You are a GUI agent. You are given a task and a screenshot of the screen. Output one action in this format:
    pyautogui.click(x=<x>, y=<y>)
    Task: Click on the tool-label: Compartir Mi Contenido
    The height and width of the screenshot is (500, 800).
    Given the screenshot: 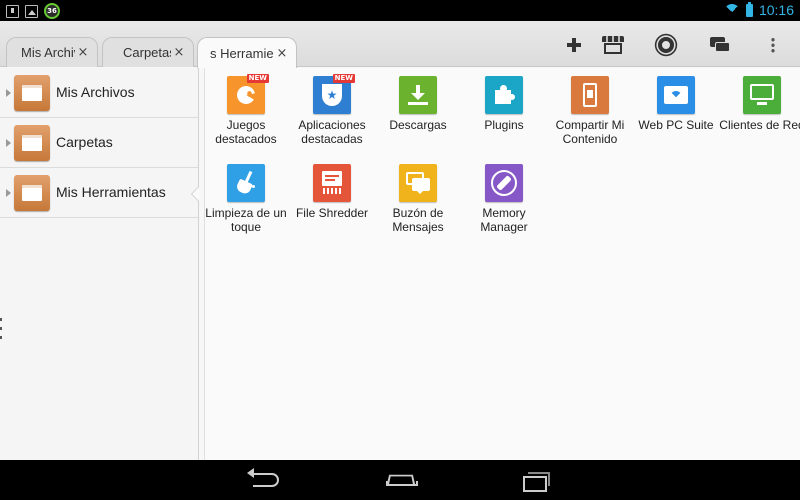 What is the action you would take?
    pyautogui.click(x=590, y=132)
    